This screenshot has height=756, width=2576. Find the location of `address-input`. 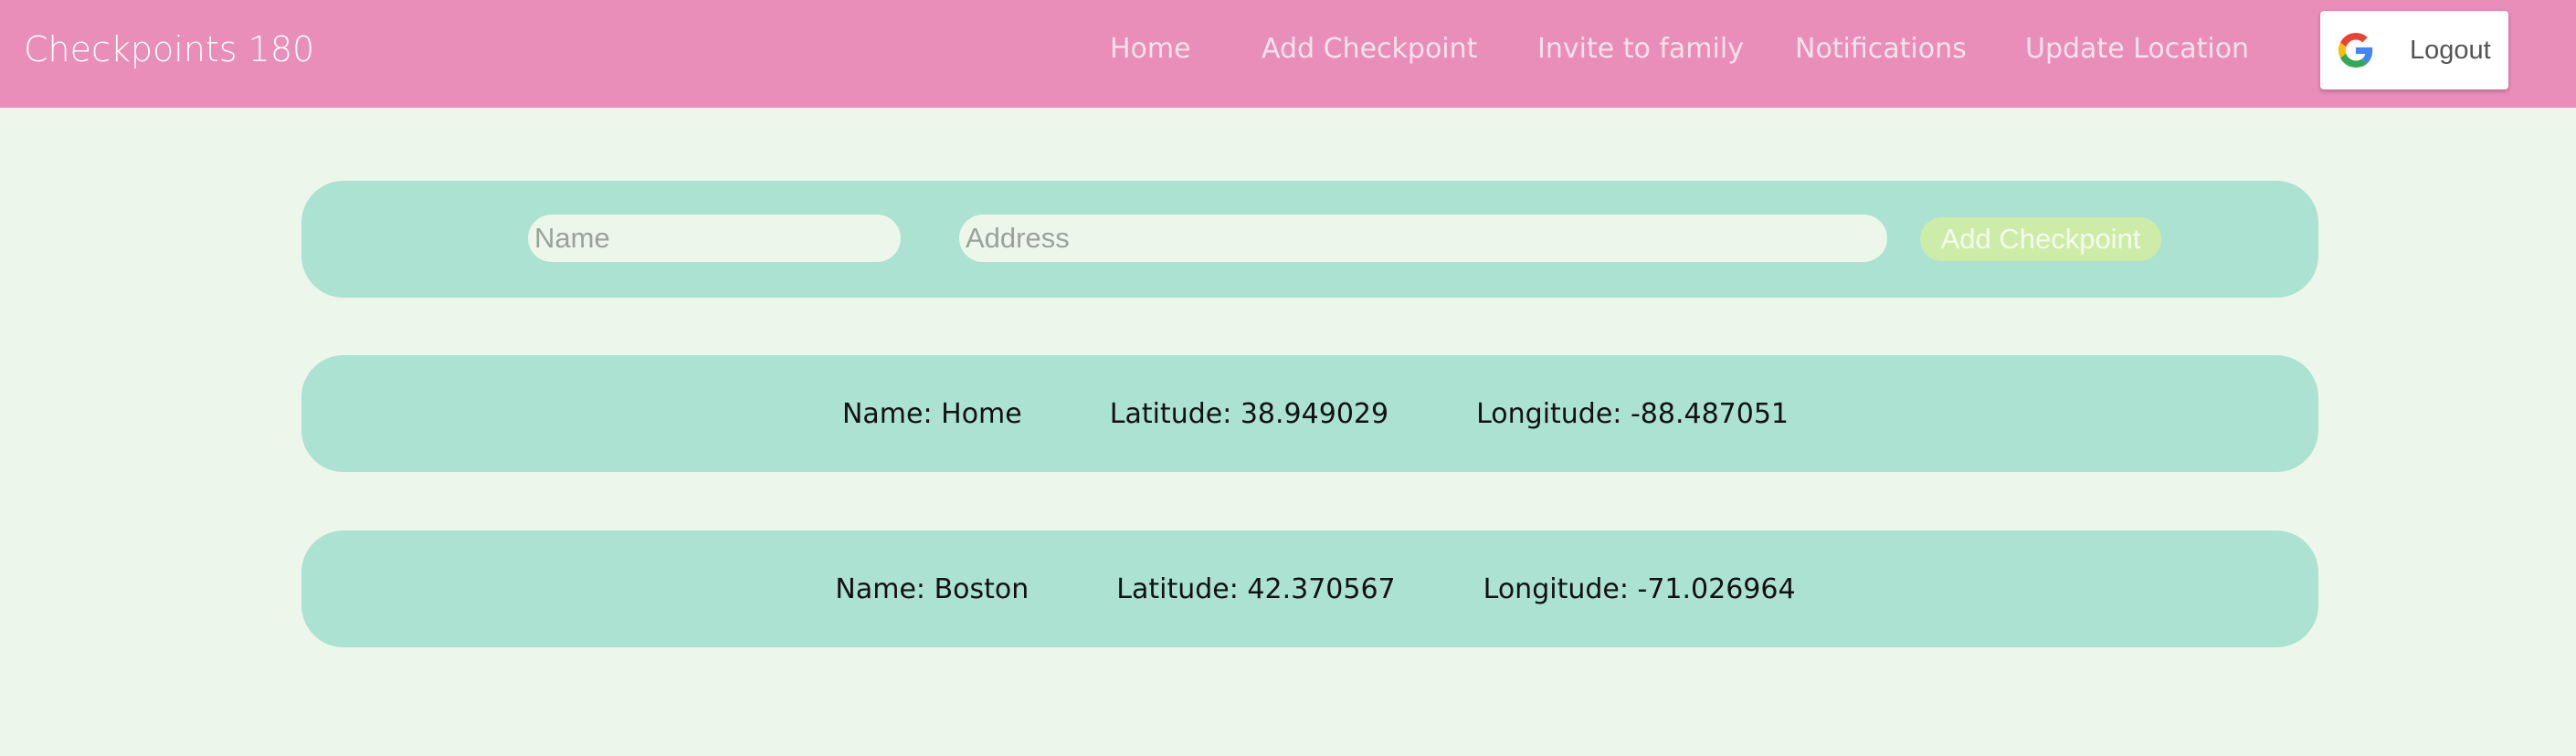

address-input is located at coordinates (1423, 238).